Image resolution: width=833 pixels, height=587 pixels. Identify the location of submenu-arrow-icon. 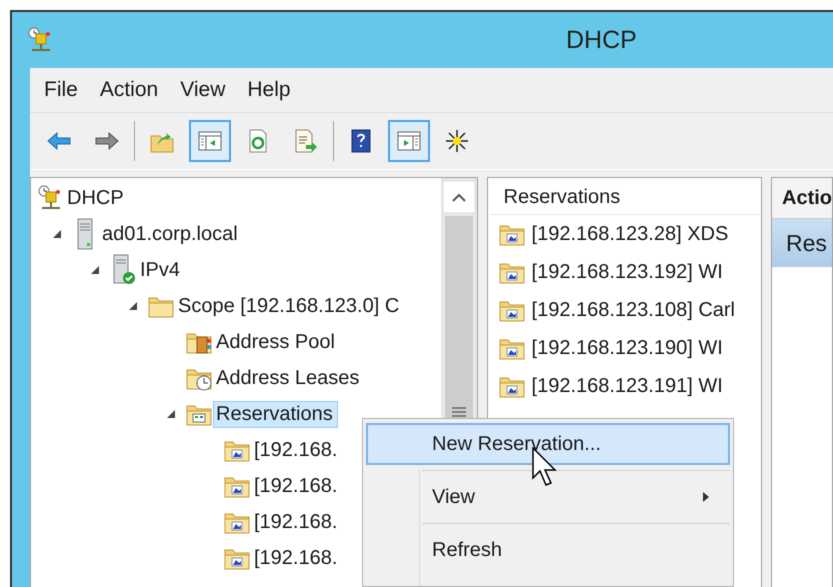
(706, 497).